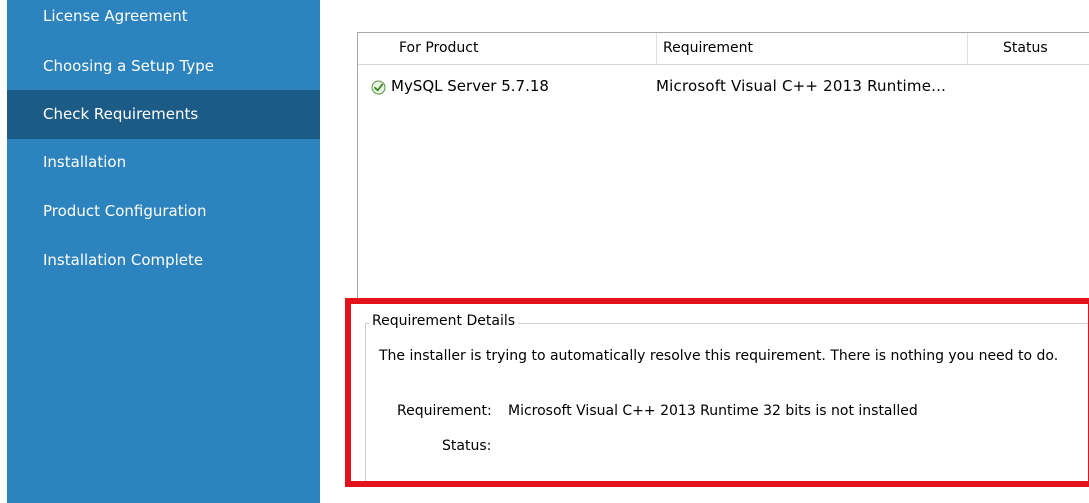 This screenshot has width=1089, height=503. Describe the element at coordinates (524, 48) in the screenshot. I see `column-header-for-product: For Product` at that location.